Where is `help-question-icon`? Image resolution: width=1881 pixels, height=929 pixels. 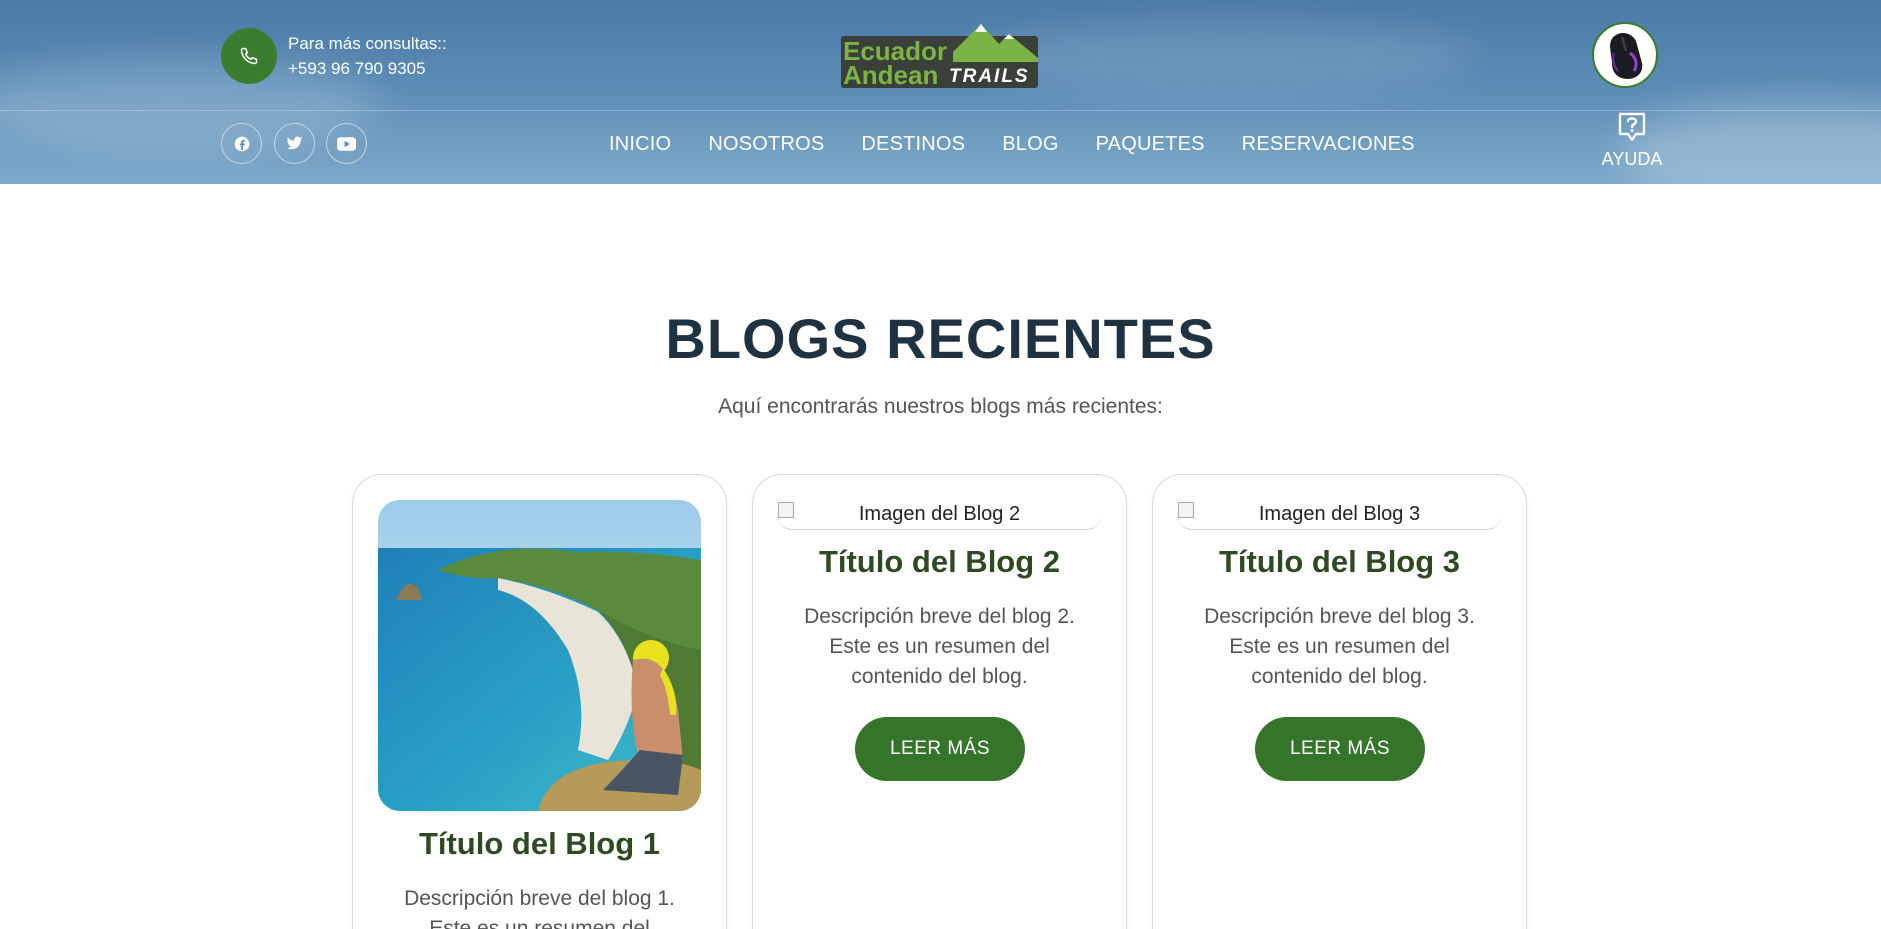
help-question-icon is located at coordinates (1632, 127).